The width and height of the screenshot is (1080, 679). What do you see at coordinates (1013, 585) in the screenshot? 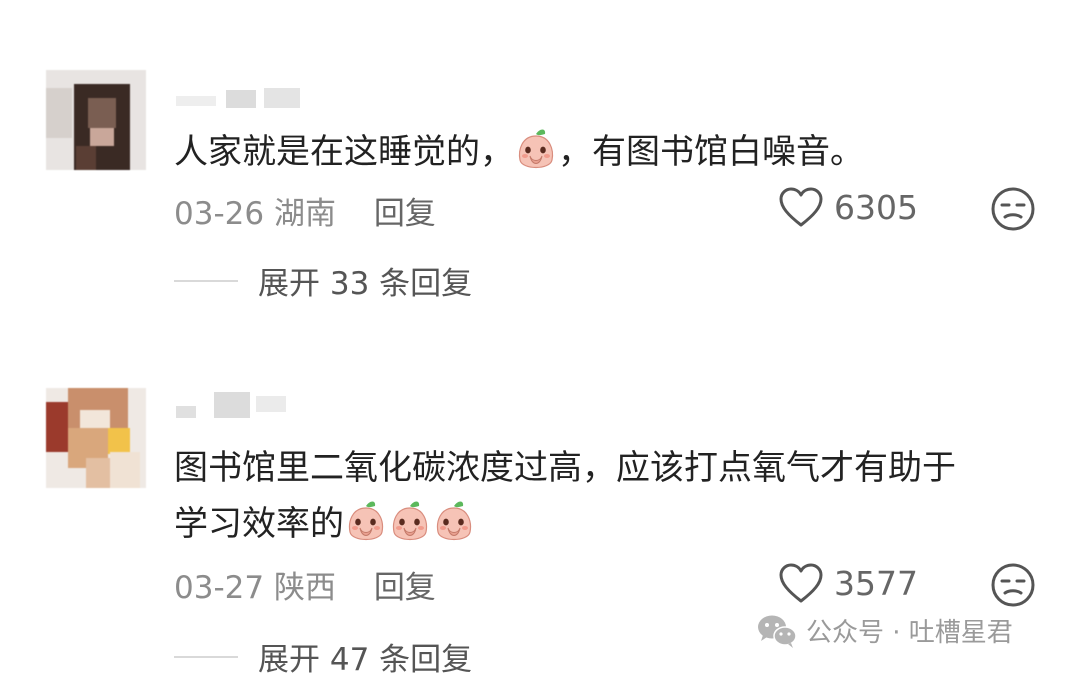
I see `dislike-face-icon` at bounding box center [1013, 585].